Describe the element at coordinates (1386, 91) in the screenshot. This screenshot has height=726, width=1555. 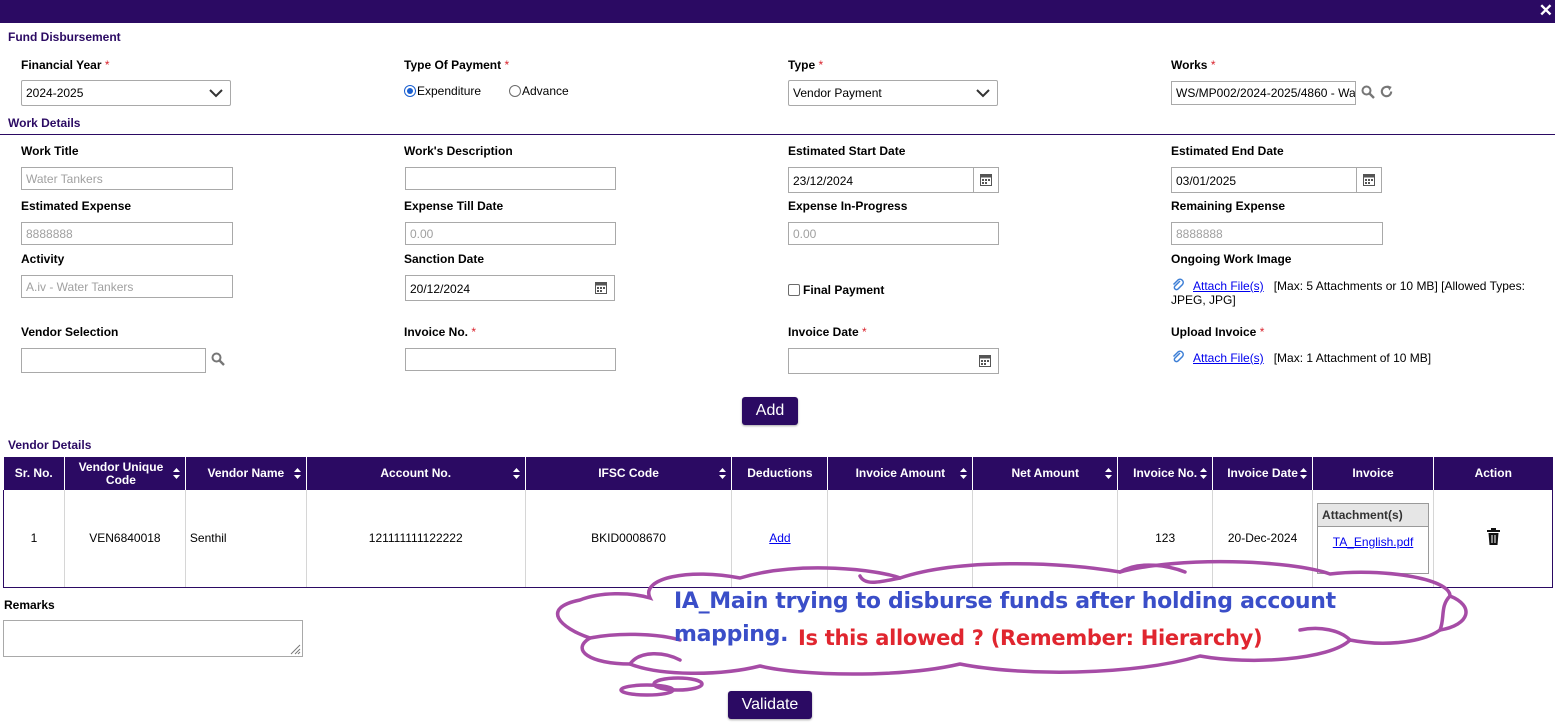
I see `refresh-icon` at that location.